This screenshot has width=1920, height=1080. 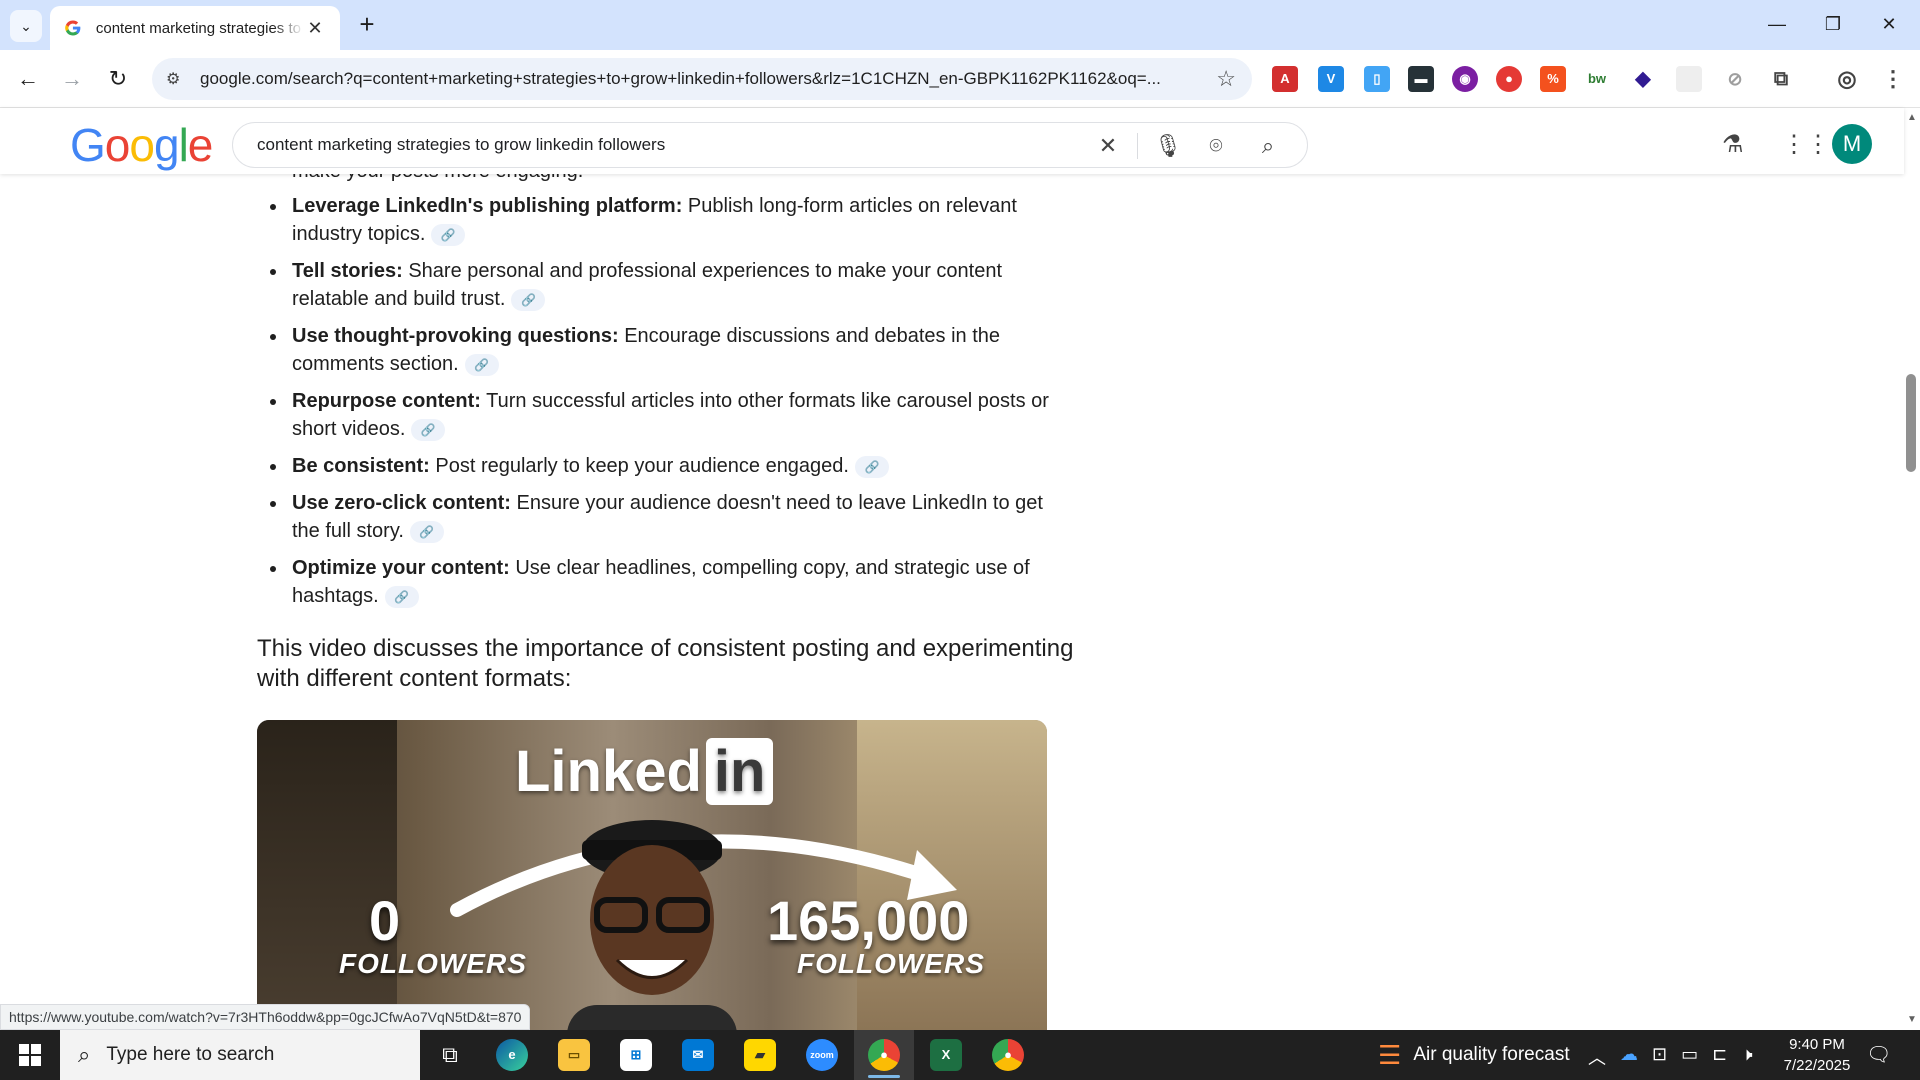 I want to click on taskbar-chrome-2: ●, so click(x=1008, y=1055).